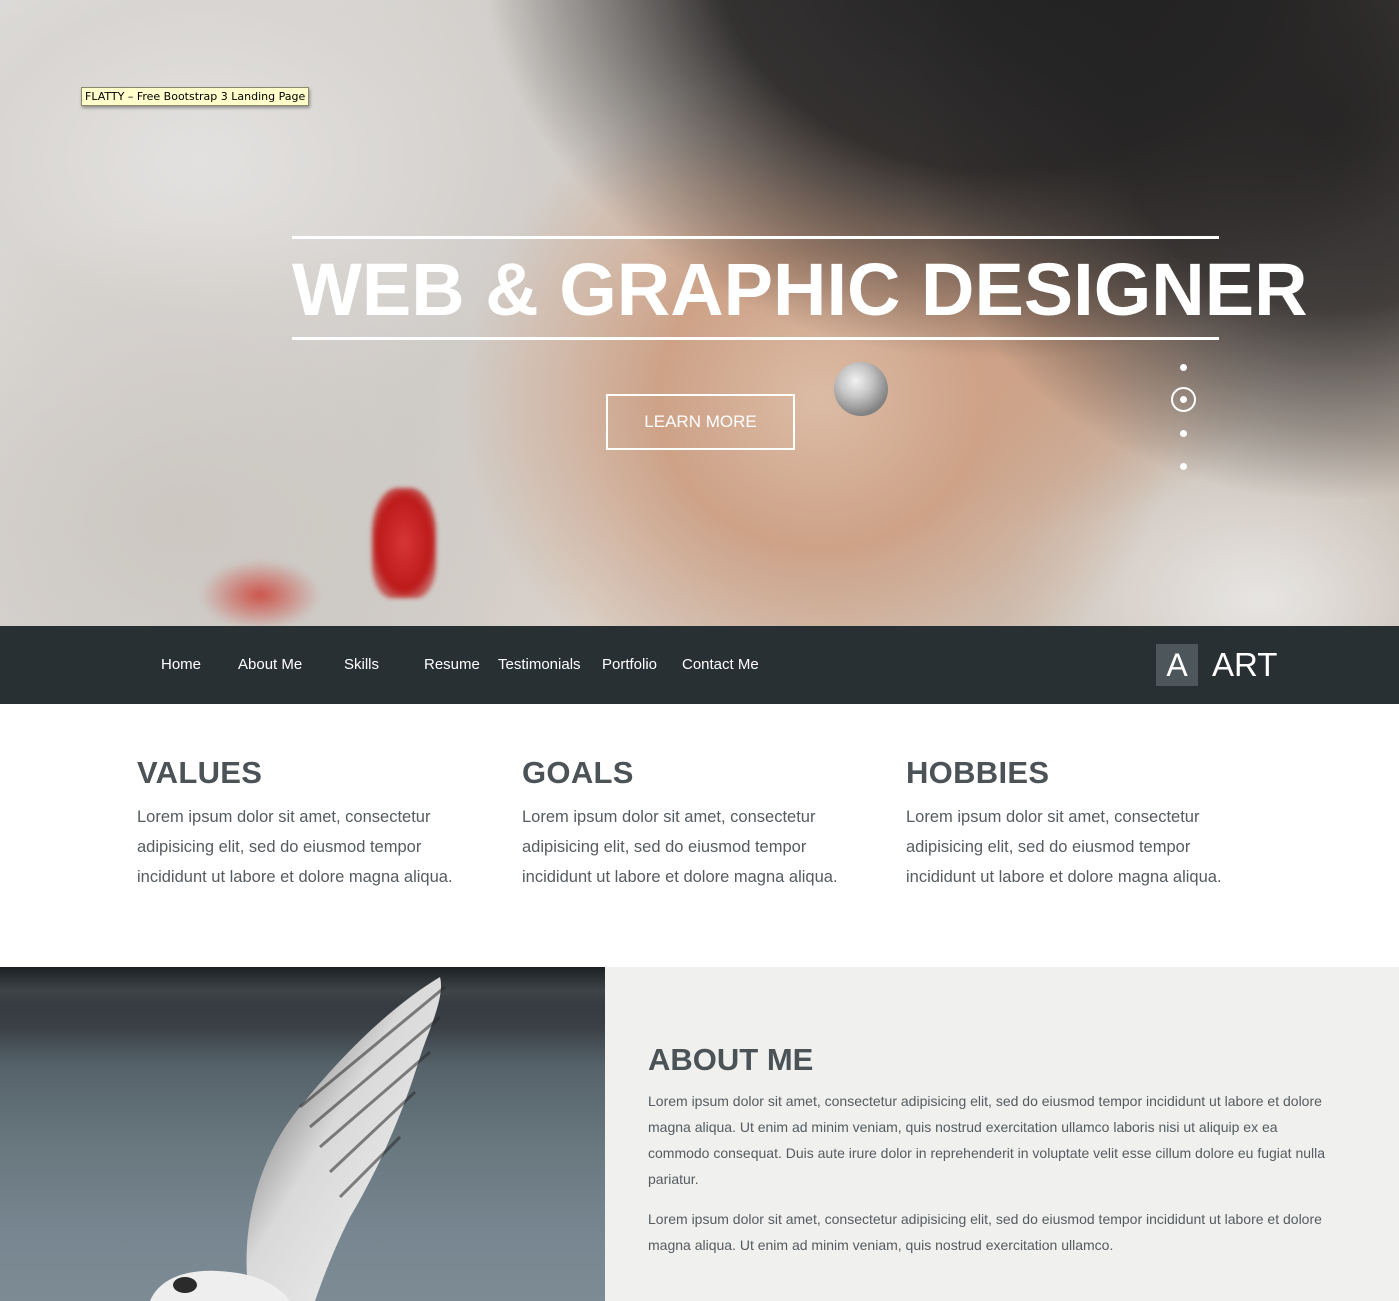 The image size is (1399, 1301). I want to click on nav-item-home: Home, so click(181, 665).